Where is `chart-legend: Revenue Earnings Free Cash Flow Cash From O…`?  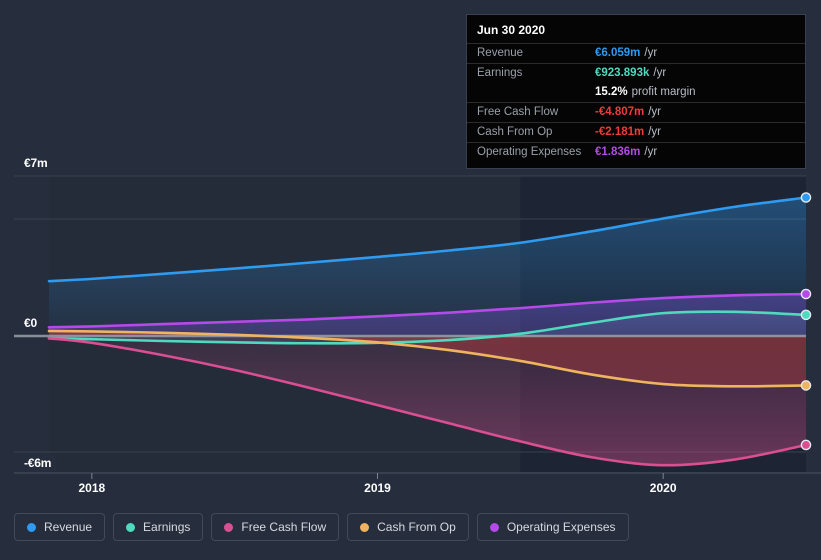 chart-legend: Revenue Earnings Free Cash Flow Cash From O… is located at coordinates (321, 527).